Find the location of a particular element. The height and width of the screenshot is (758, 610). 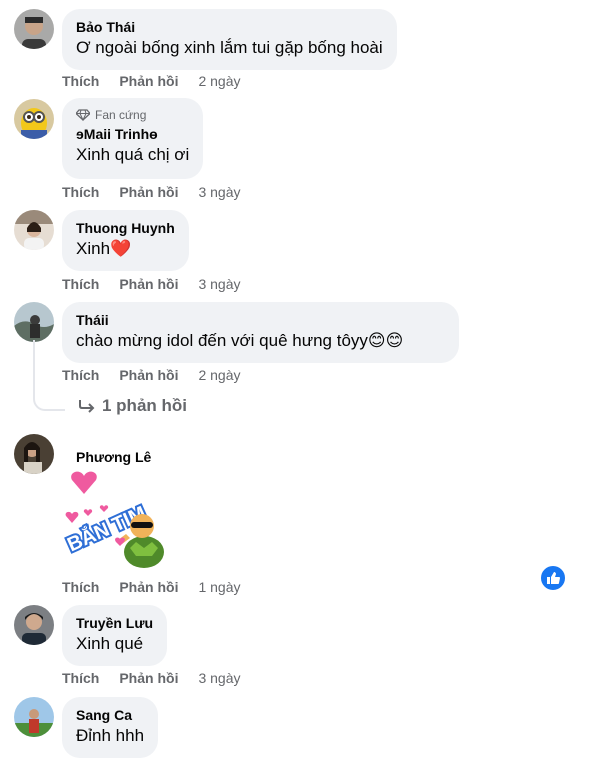

comment-text-body: Xinh is located at coordinates (93, 248).